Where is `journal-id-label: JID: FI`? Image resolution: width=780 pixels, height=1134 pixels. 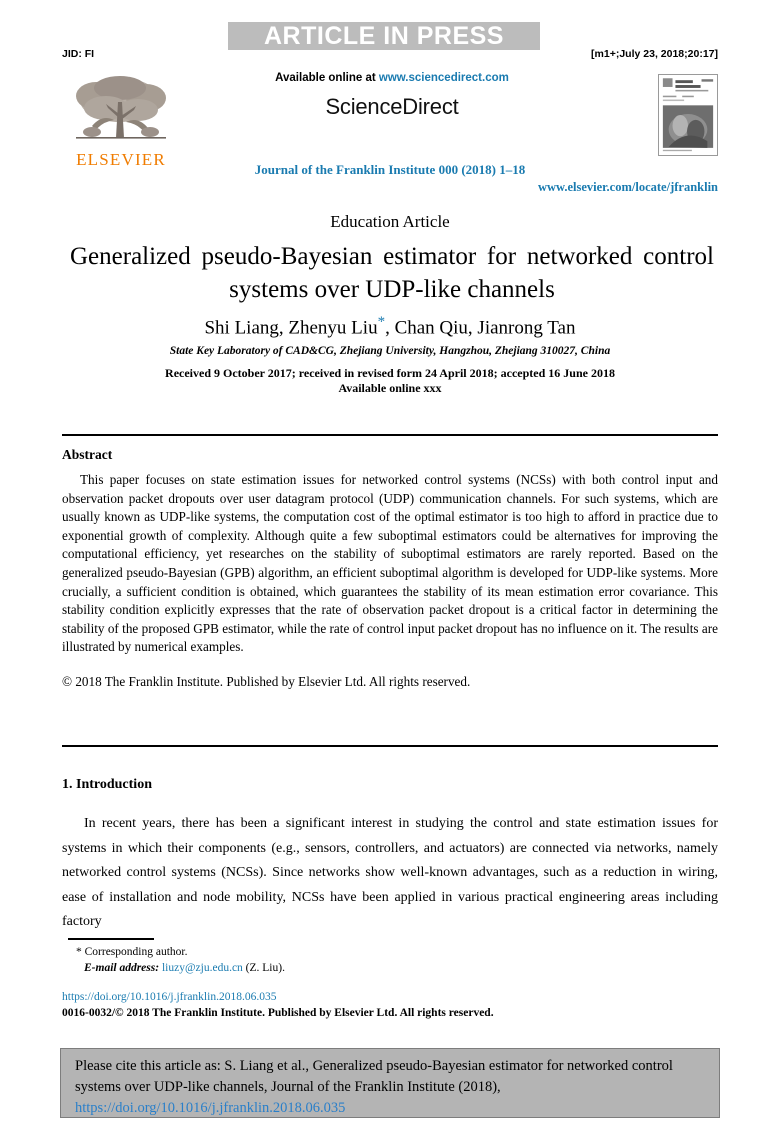
journal-id-label: JID: FI is located at coordinates (78, 54).